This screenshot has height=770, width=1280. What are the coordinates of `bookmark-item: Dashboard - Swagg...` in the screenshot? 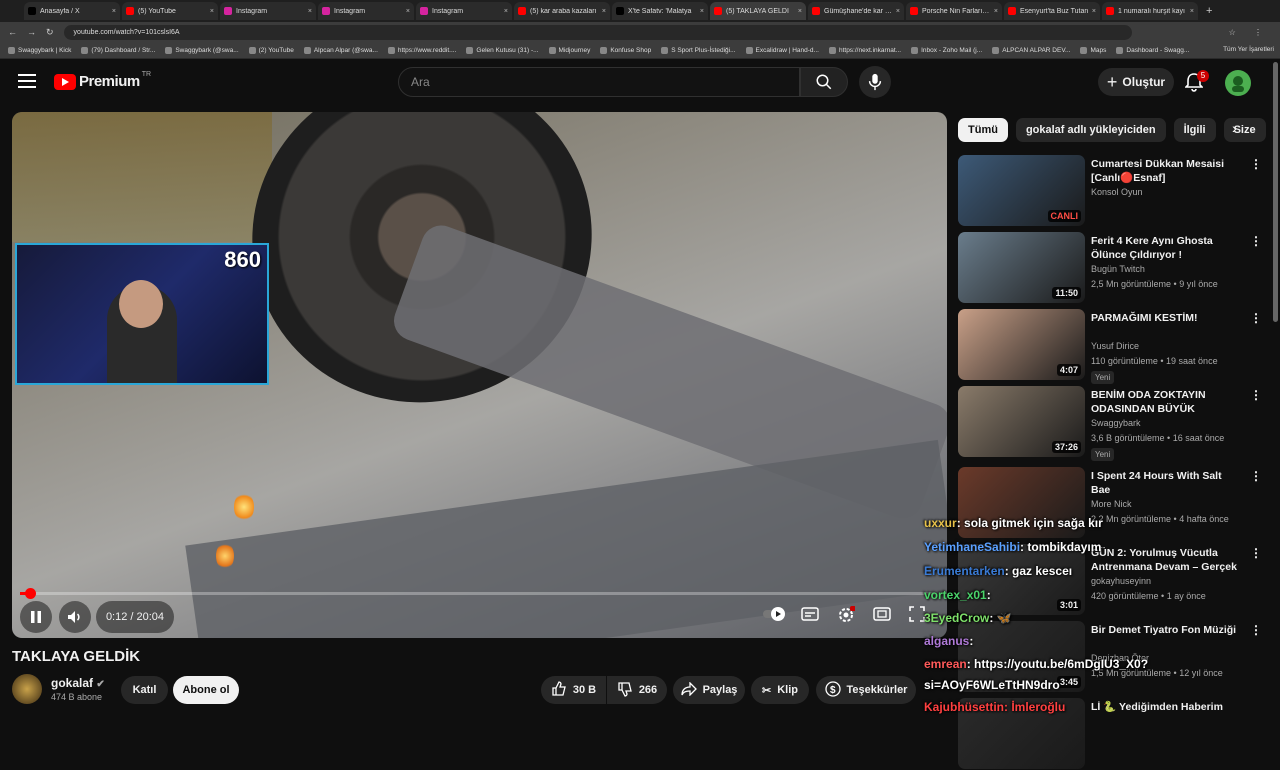 It's located at (1152, 50).